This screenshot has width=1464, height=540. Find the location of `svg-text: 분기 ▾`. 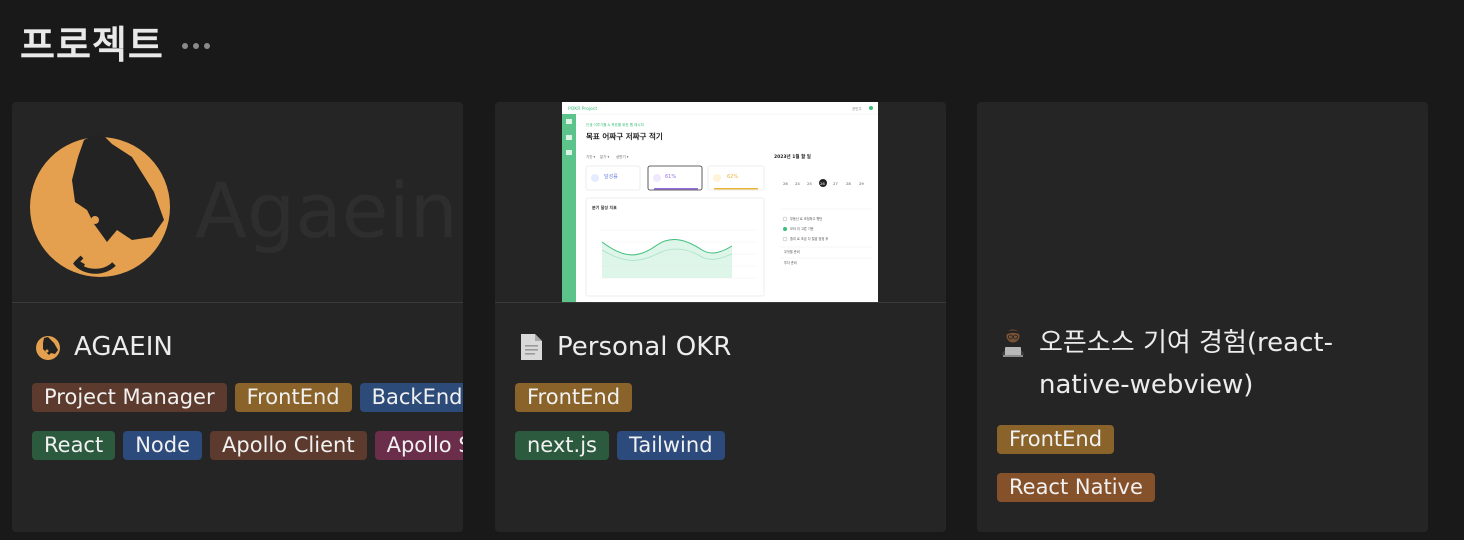

svg-text: 분기 ▾ is located at coordinates (605, 156).